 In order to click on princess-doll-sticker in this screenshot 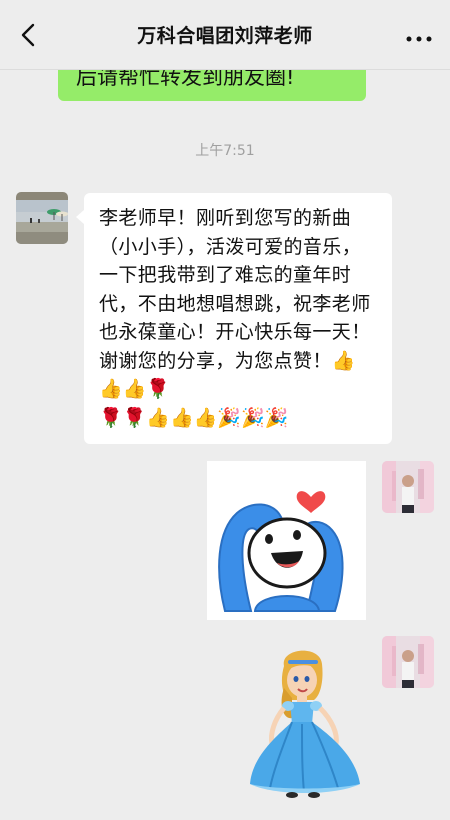, I will do `click(305, 723)`.